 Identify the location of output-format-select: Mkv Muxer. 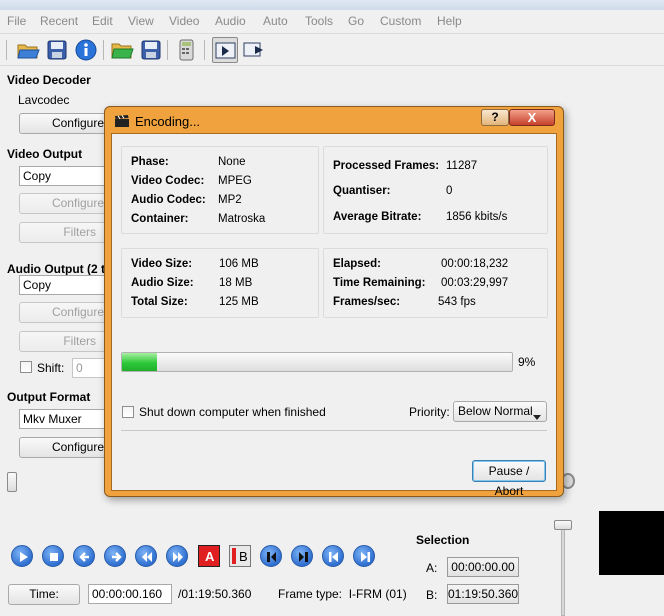
(64, 419).